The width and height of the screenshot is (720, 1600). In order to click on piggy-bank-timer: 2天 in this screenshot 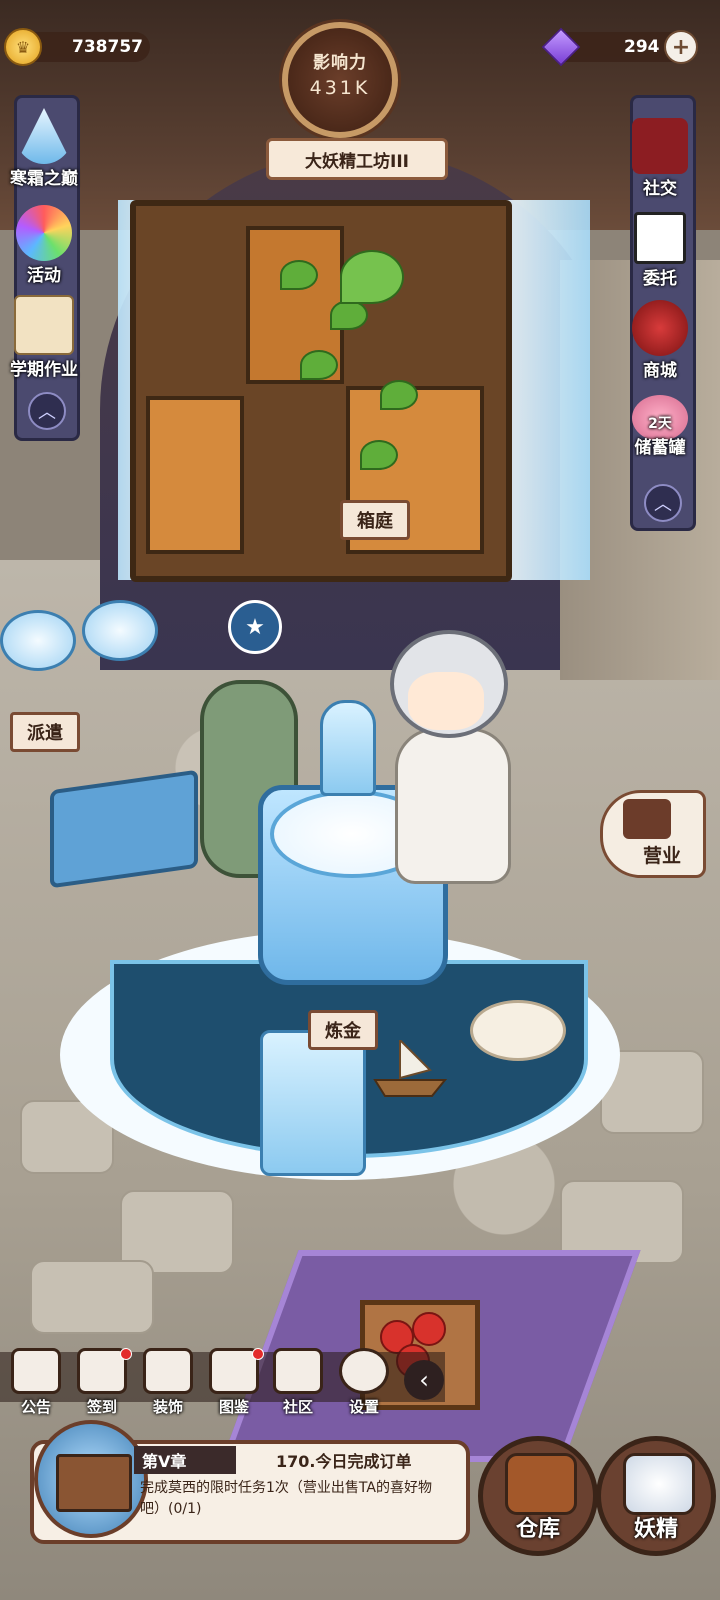, I will do `click(660, 424)`.